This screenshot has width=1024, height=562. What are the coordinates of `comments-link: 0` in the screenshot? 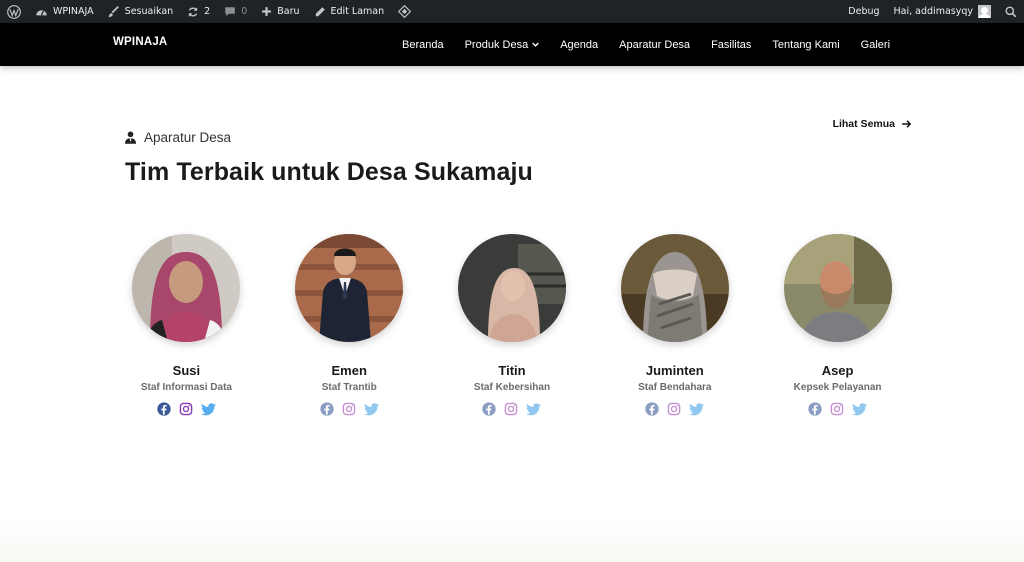 It's located at (235, 11).